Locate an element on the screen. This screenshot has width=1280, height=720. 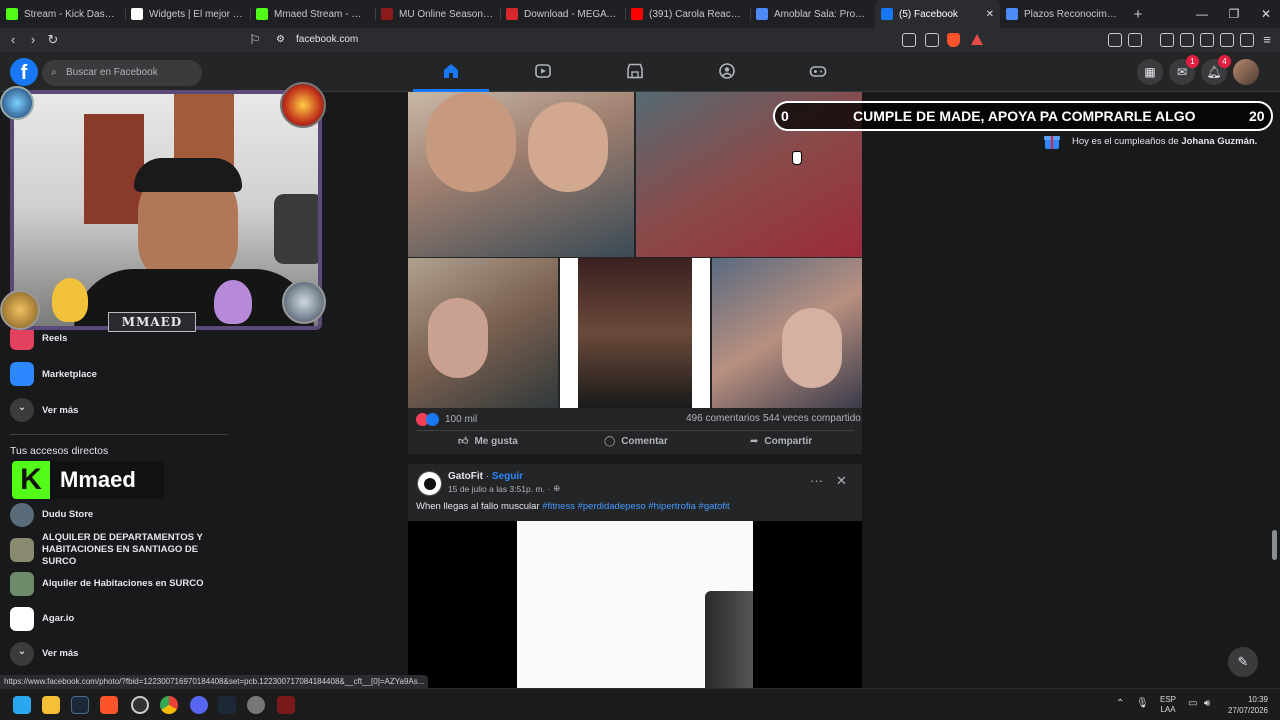
more-options-icon: ··· is located at coordinates (816, 480).